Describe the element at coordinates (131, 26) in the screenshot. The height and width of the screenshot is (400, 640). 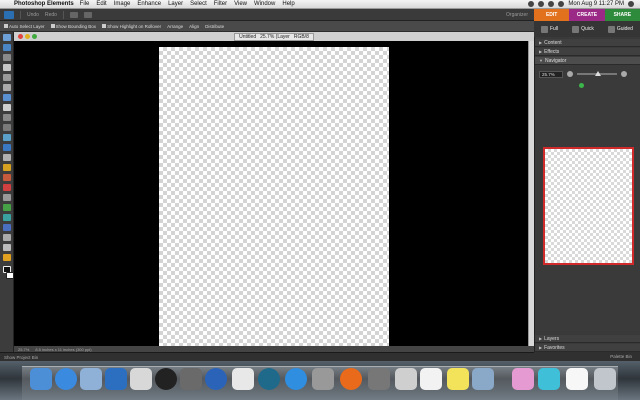
I see `highlight-checkbox: Show Highlight on Rollover` at that location.